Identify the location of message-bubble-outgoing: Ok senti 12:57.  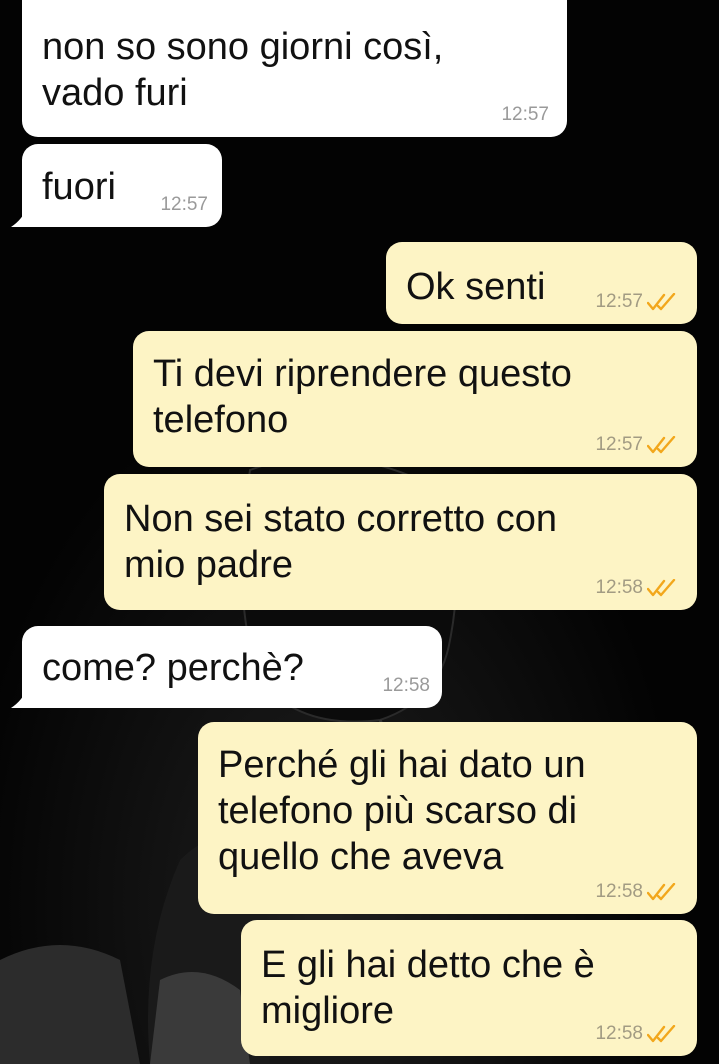
(541, 283).